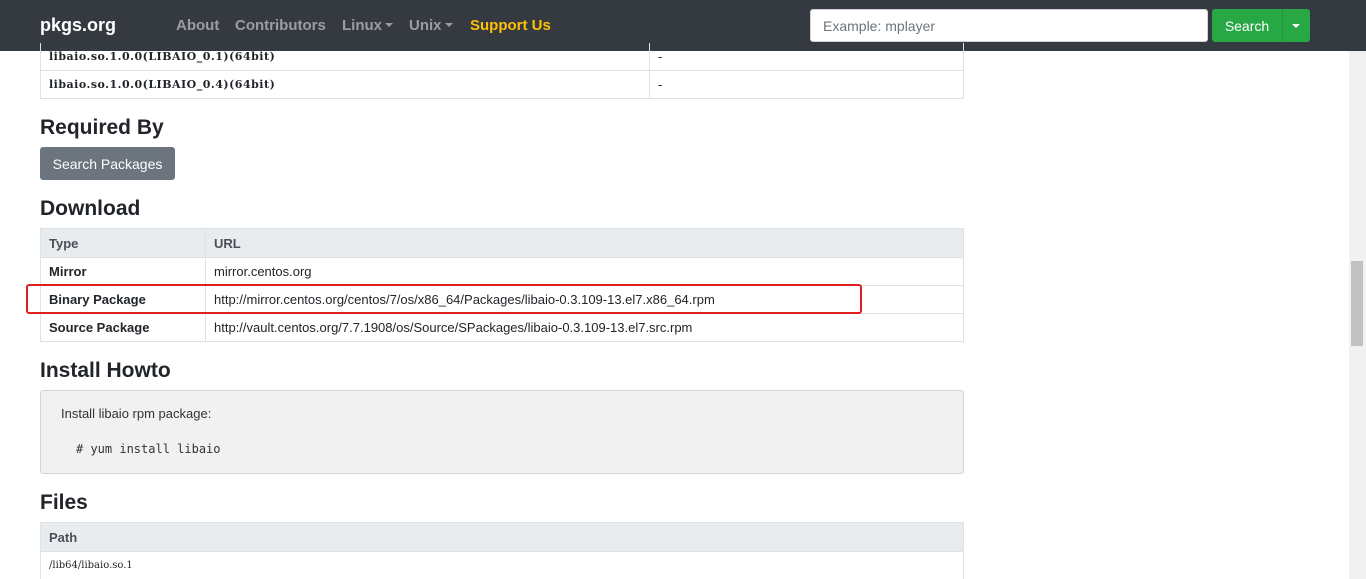 Image resolution: width=1366 pixels, height=579 pixels. I want to click on brand-logo-link: pkgs.org, so click(78, 25).